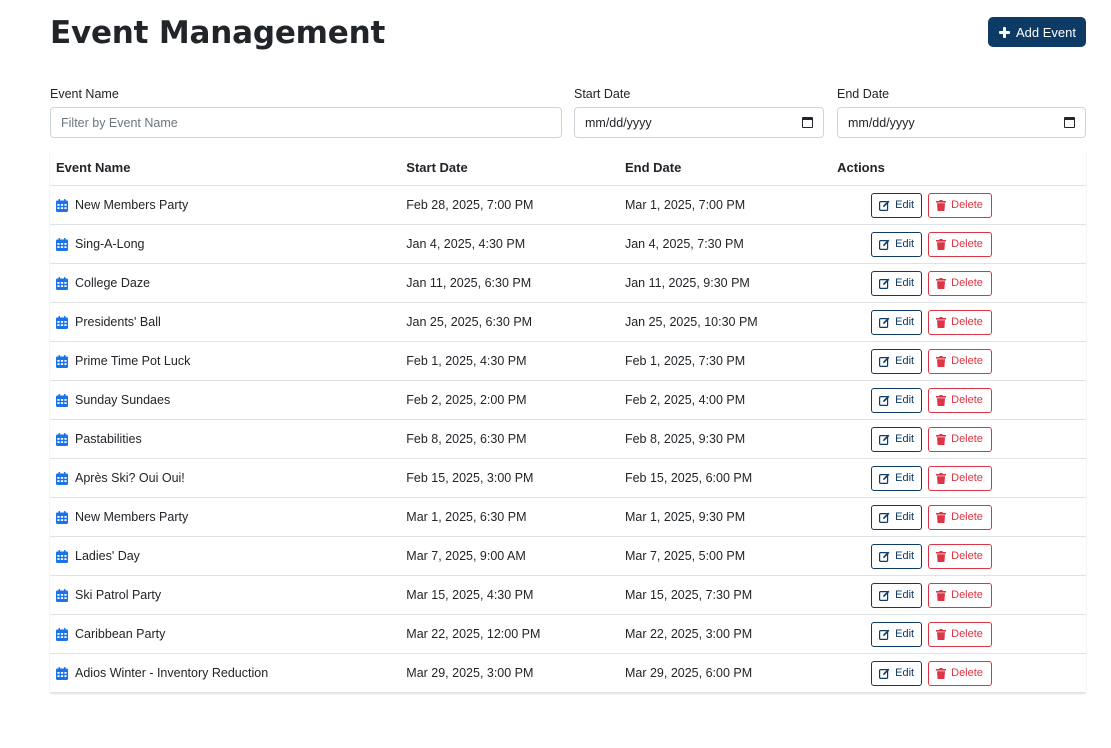 The width and height of the screenshot is (1111, 748). Describe the element at coordinates (509, 400) in the screenshot. I see `start-date-cell: Feb 2, 2025, 2:00 PM` at that location.